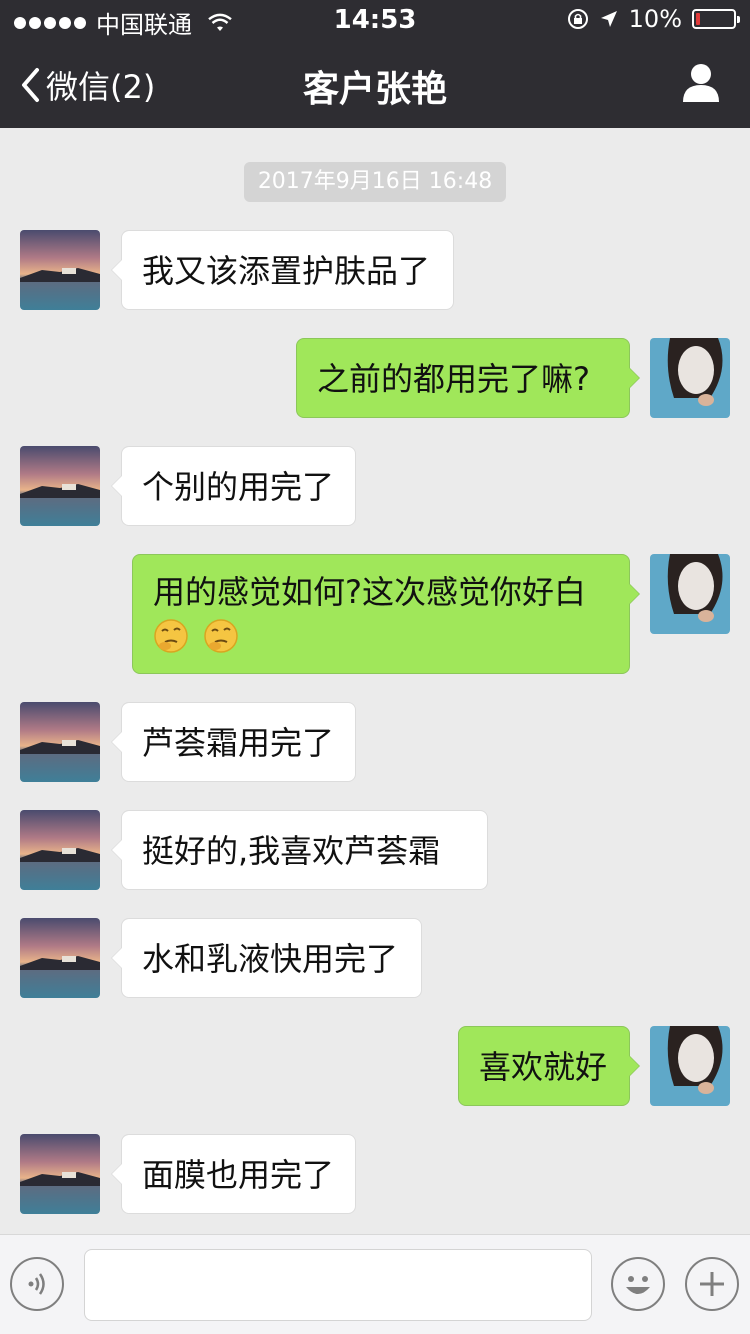 Image resolution: width=750 pixels, height=1334 pixels. I want to click on contact-info-button, so click(701, 84).